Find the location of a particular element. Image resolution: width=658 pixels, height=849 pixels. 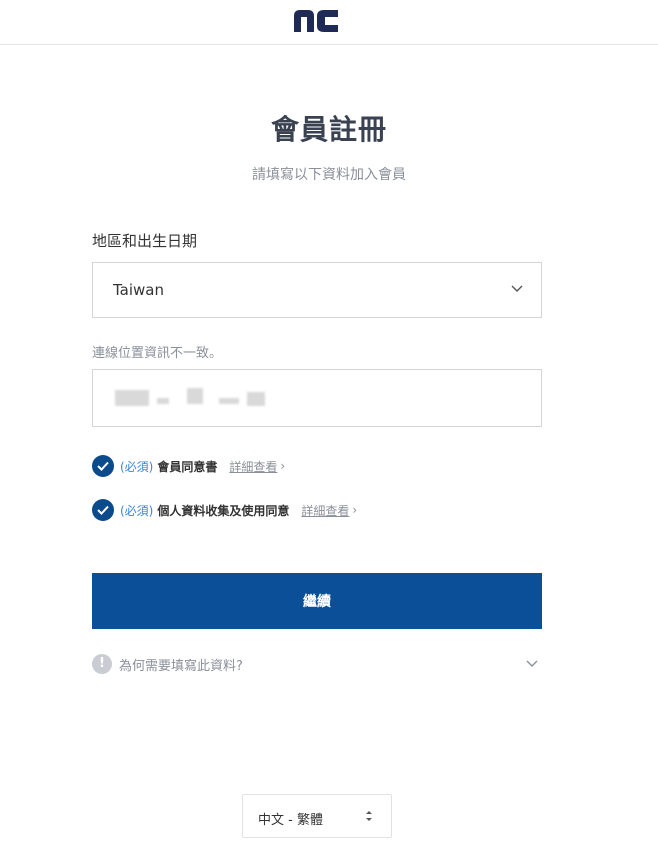

why-info-toggle: ! 為何需要填寫此資料? is located at coordinates (317, 664).